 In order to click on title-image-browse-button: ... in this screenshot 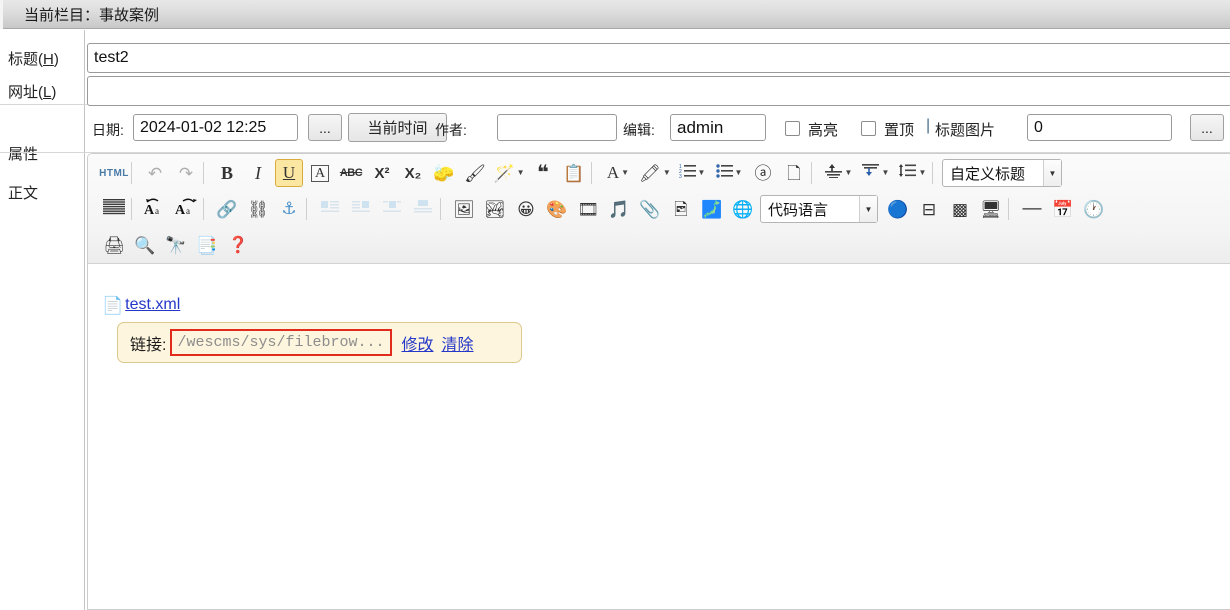, I will do `click(1207, 127)`.